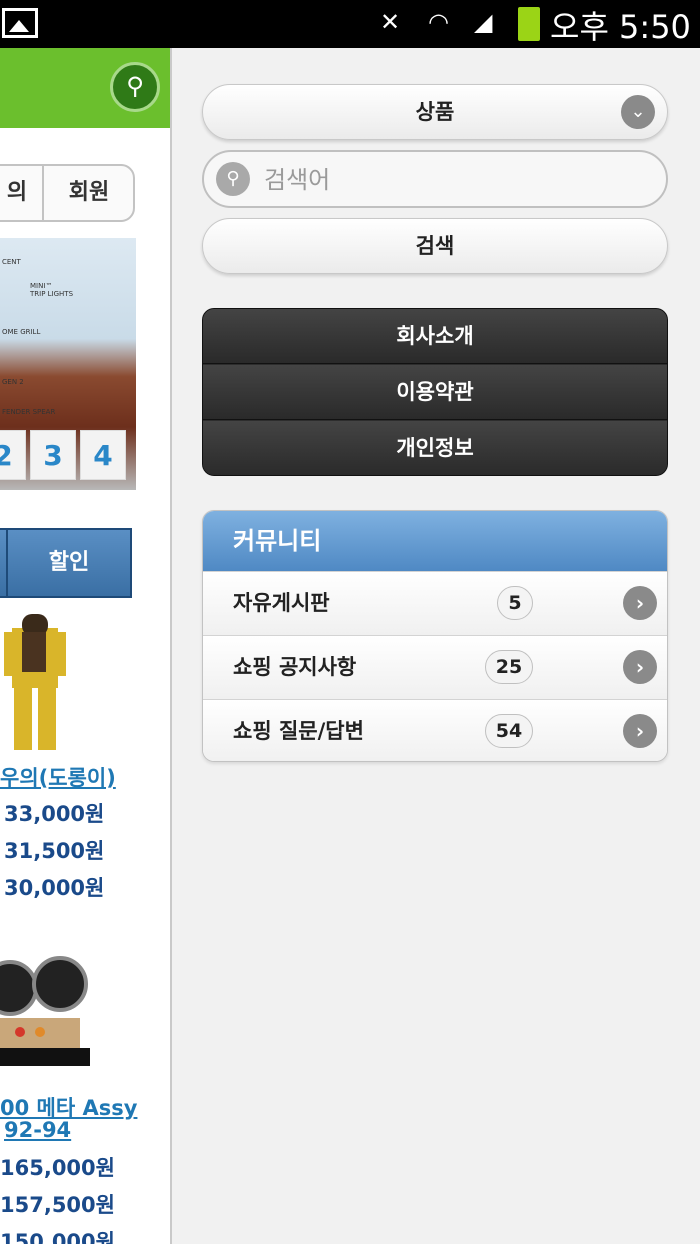  What do you see at coordinates (438, 22) in the screenshot?
I see `wifi-icon: ◠` at bounding box center [438, 22].